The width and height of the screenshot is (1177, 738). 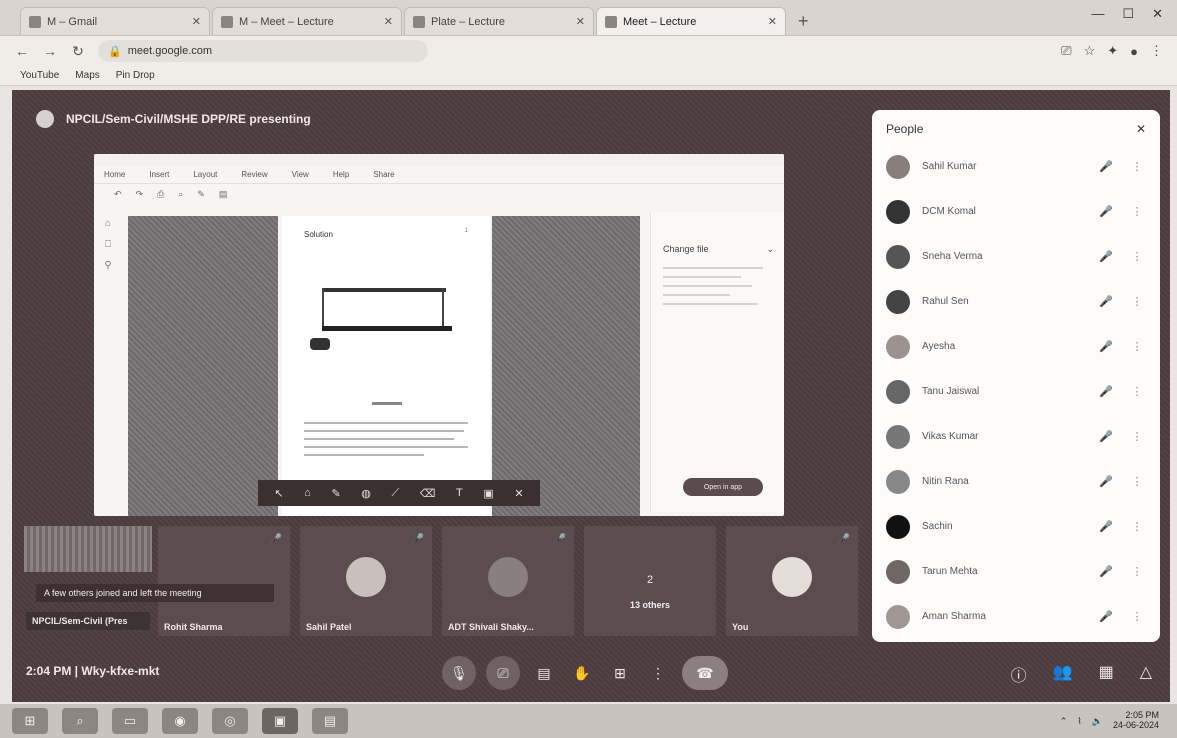 I want to click on bookmark-item: YouTube, so click(x=39, y=75).